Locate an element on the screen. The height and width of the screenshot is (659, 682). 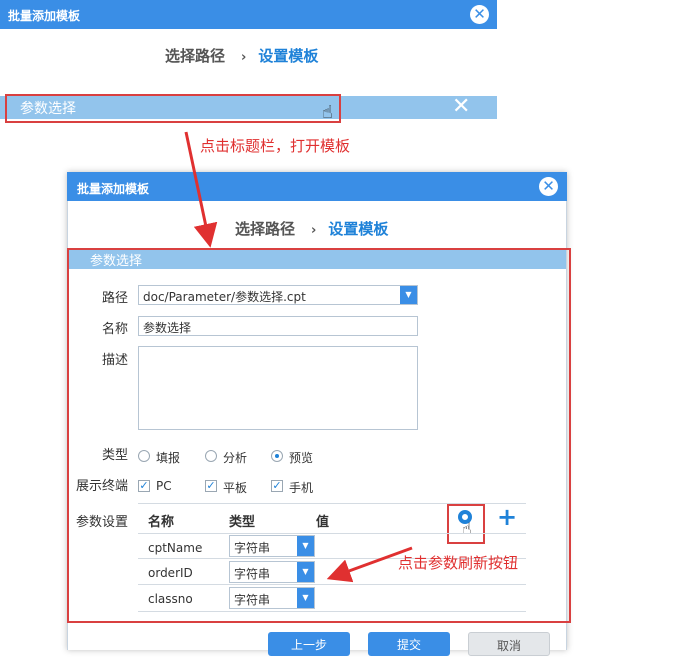
top-dialog-title: 批量添加模板 is located at coordinates (44, 16).